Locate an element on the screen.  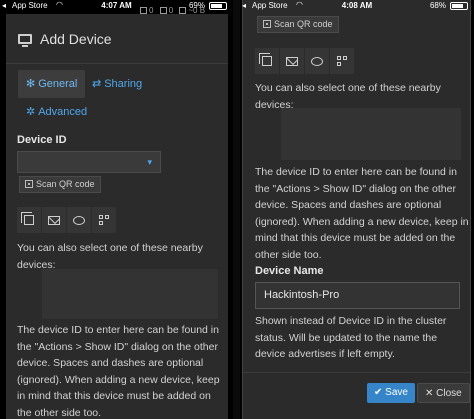
save-label: Save is located at coordinates (396, 392).